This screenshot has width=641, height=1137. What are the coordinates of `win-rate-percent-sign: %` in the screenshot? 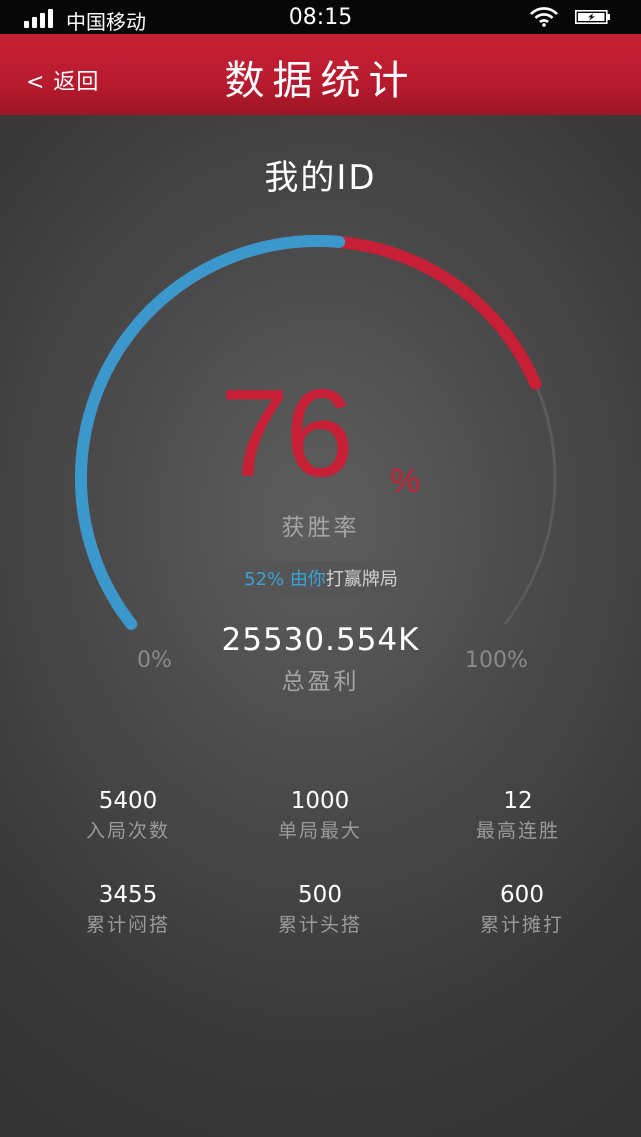 It's located at (405, 481).